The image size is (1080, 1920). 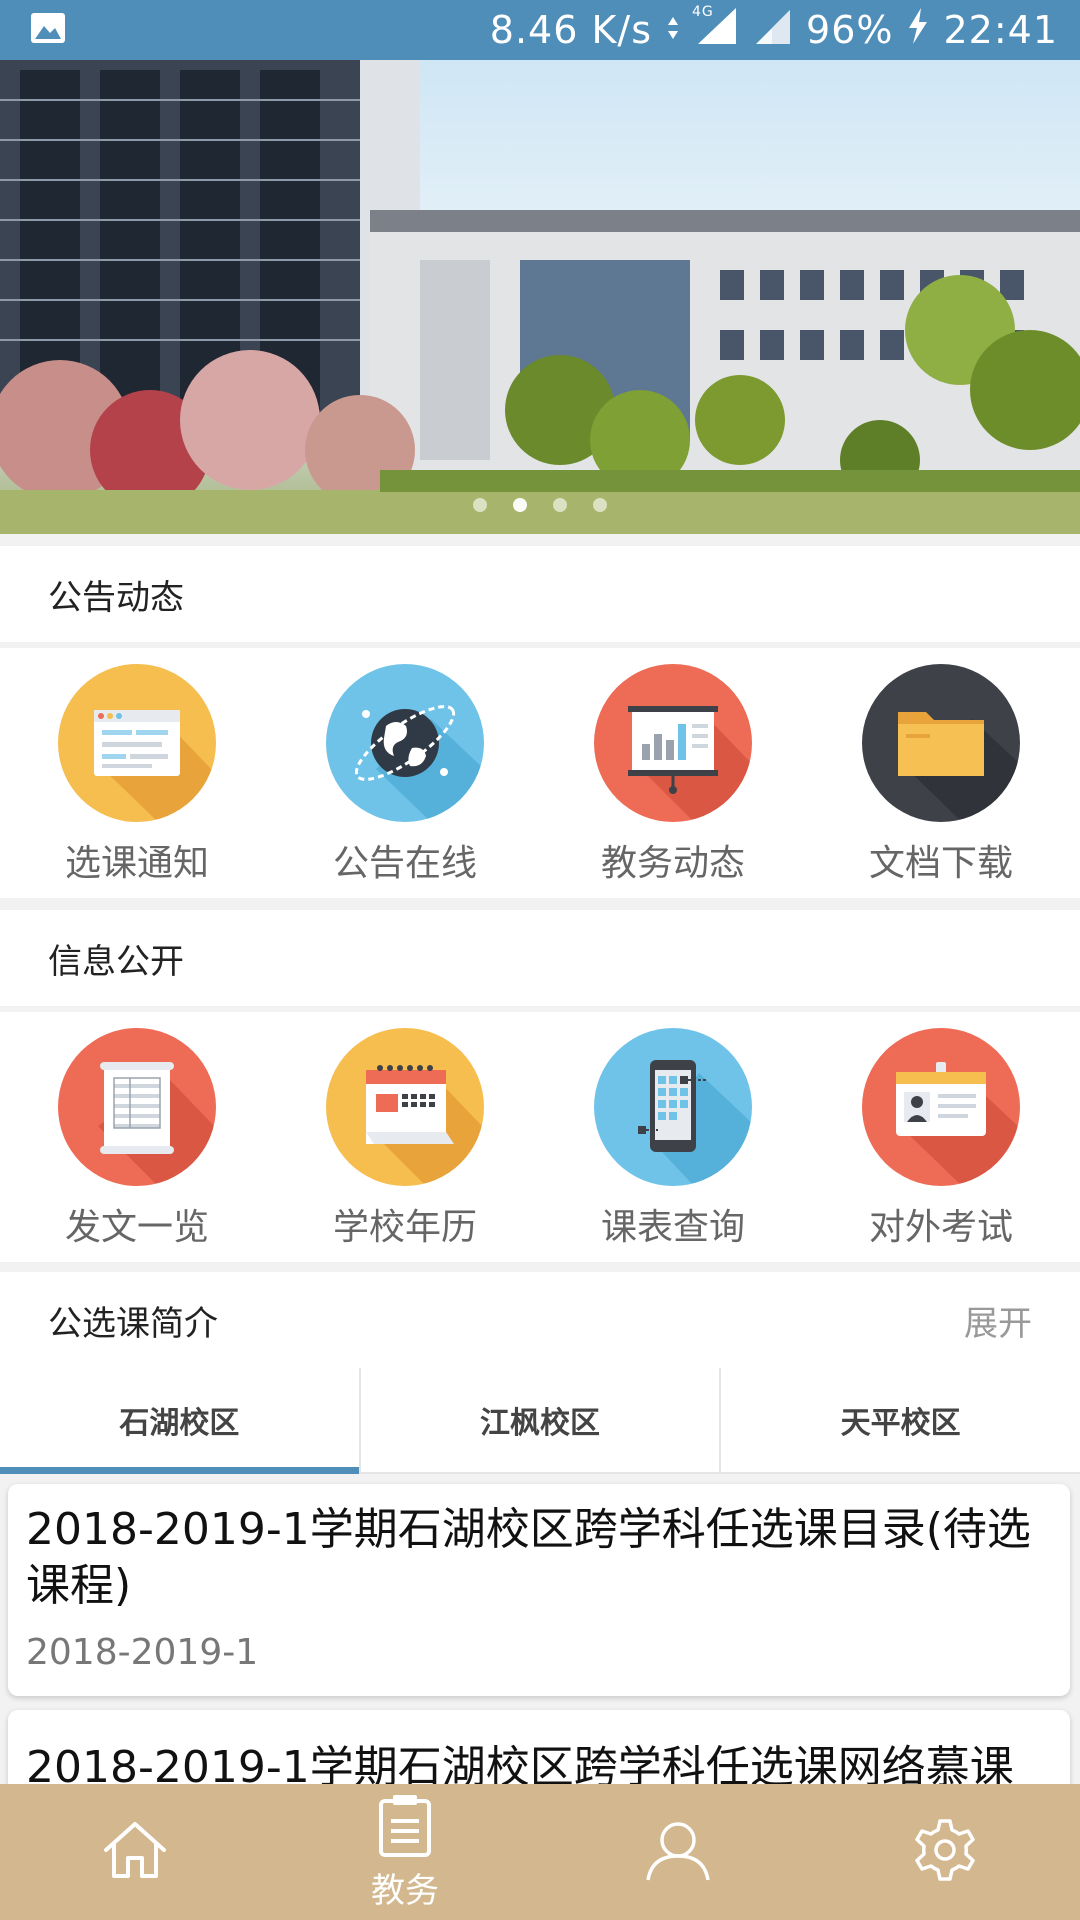 I want to click on id-card-icon, so click(x=941, y=1107).